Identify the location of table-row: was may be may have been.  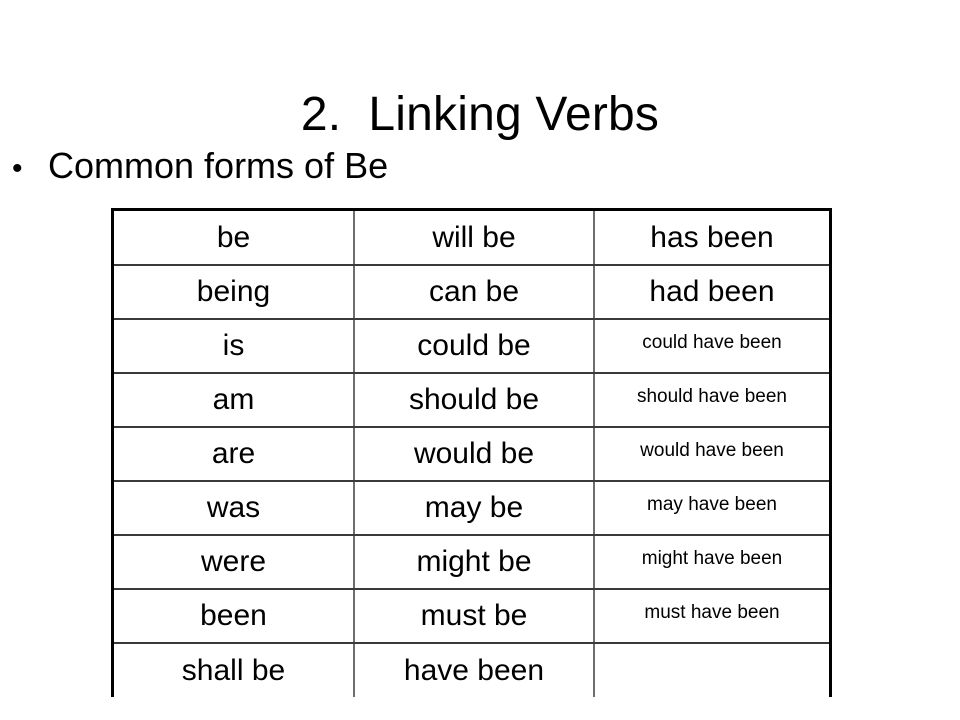
(471, 508).